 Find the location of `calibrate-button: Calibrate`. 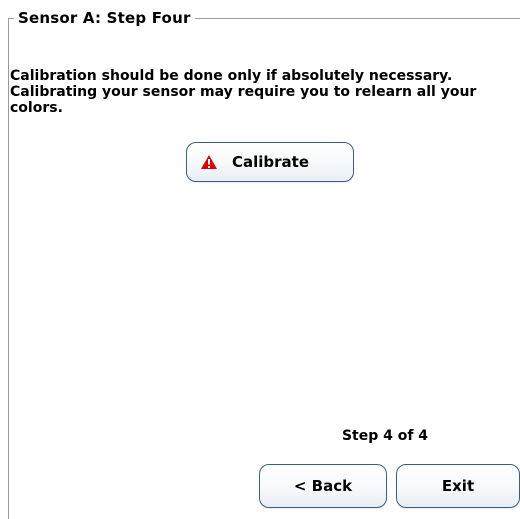

calibrate-button: Calibrate is located at coordinates (270, 162).